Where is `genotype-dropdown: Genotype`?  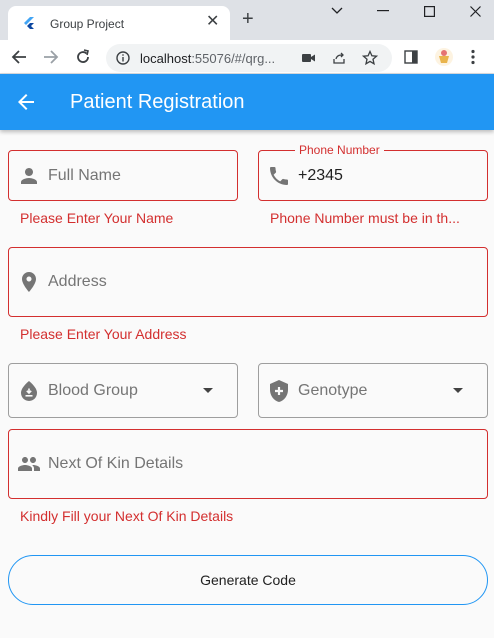
genotype-dropdown: Genotype is located at coordinates (373, 390).